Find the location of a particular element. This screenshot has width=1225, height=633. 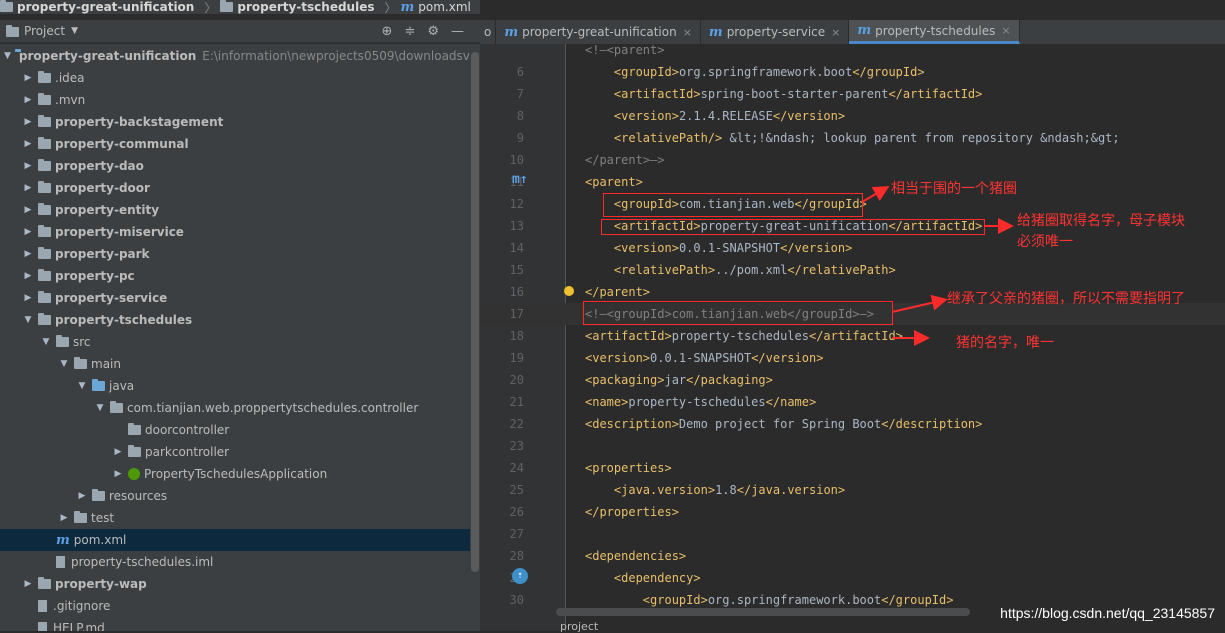

editor-horizontal-scrollbar is located at coordinates (763, 612).